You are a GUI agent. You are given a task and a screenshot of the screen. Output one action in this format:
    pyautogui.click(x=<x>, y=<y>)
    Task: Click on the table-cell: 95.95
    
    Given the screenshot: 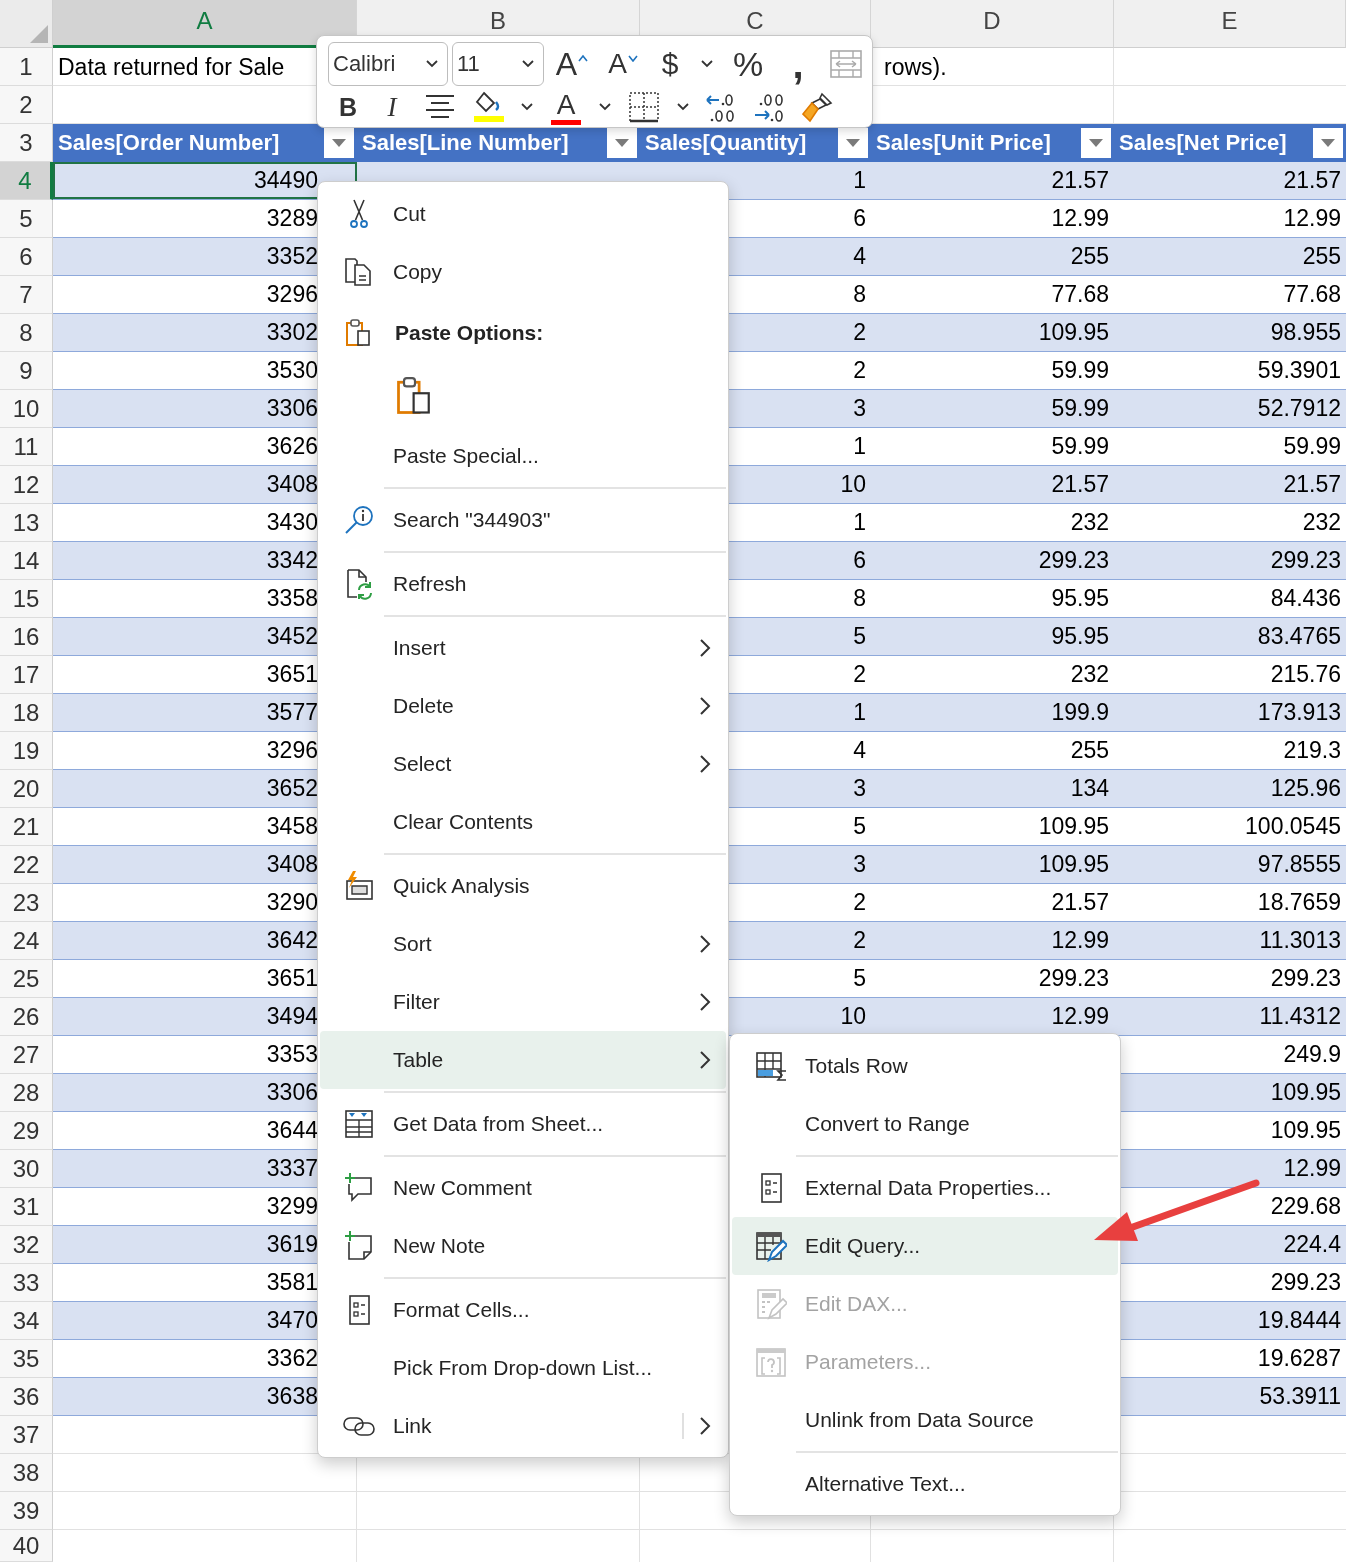 What is the action you would take?
    pyautogui.click(x=1080, y=598)
    